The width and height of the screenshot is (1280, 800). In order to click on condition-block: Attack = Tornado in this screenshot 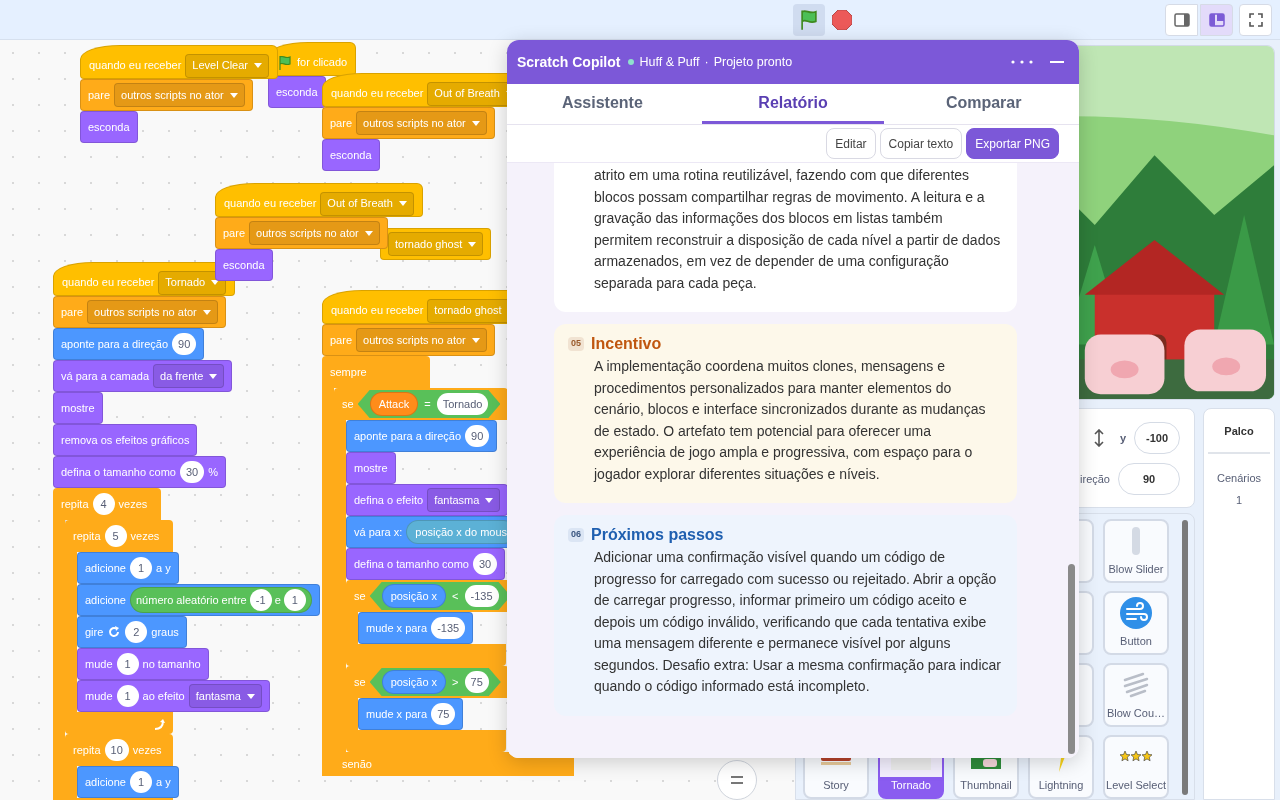, I will do `click(429, 404)`.